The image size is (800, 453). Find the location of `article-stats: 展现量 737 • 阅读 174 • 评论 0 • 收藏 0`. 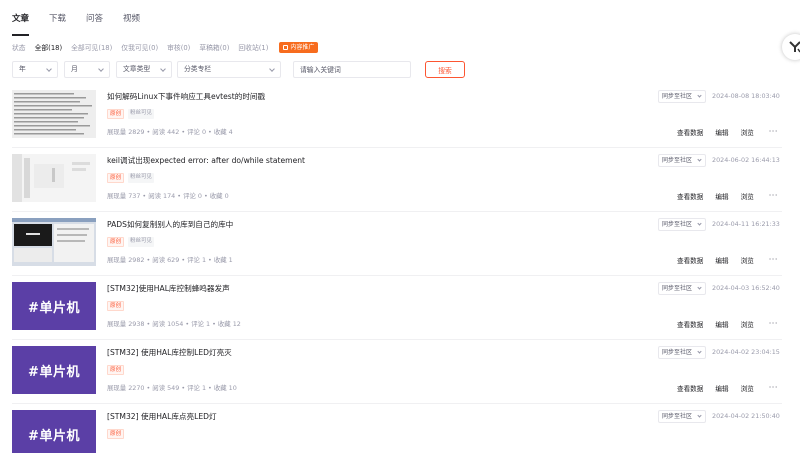

article-stats: 展现量 737 • 阅读 174 • 评论 0 • 收藏 0 is located at coordinates (168, 196).